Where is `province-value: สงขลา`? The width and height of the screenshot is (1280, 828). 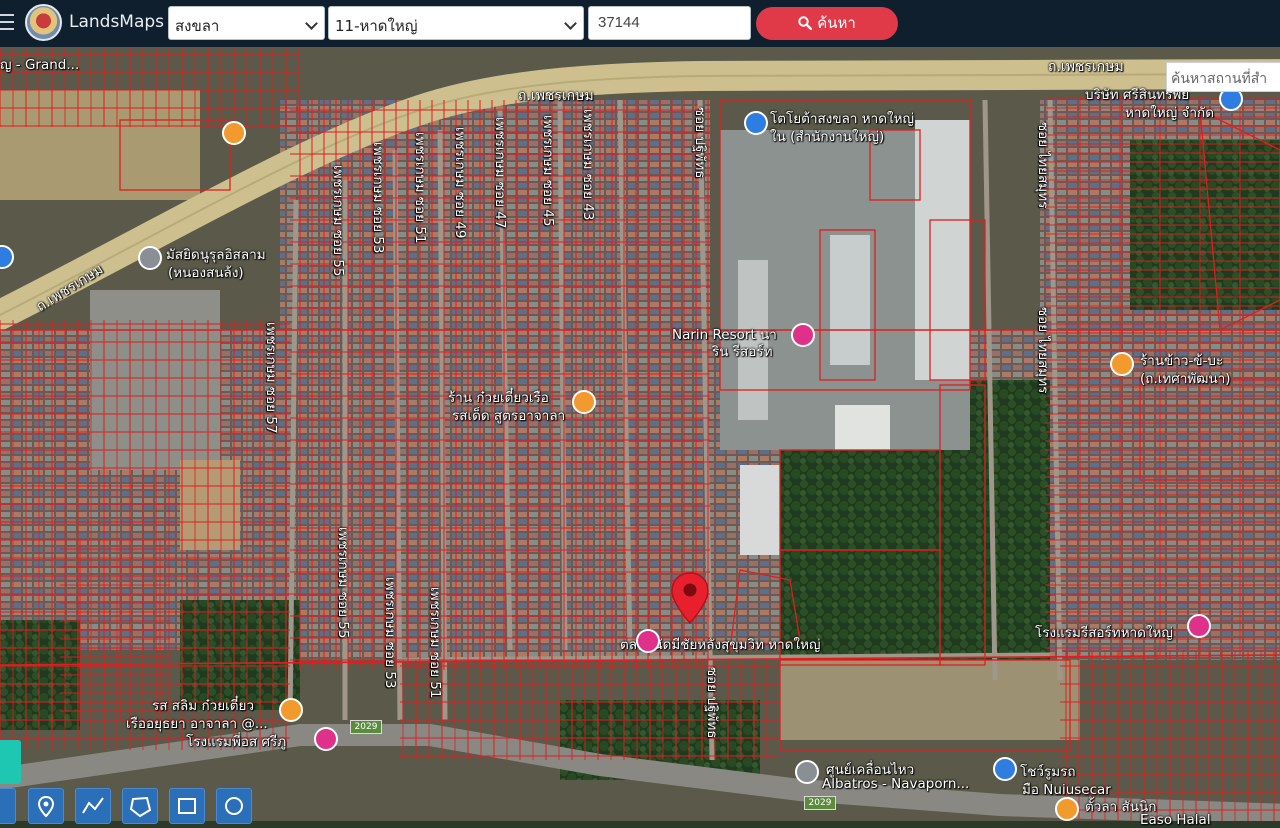
province-value: สงขลา is located at coordinates (197, 26).